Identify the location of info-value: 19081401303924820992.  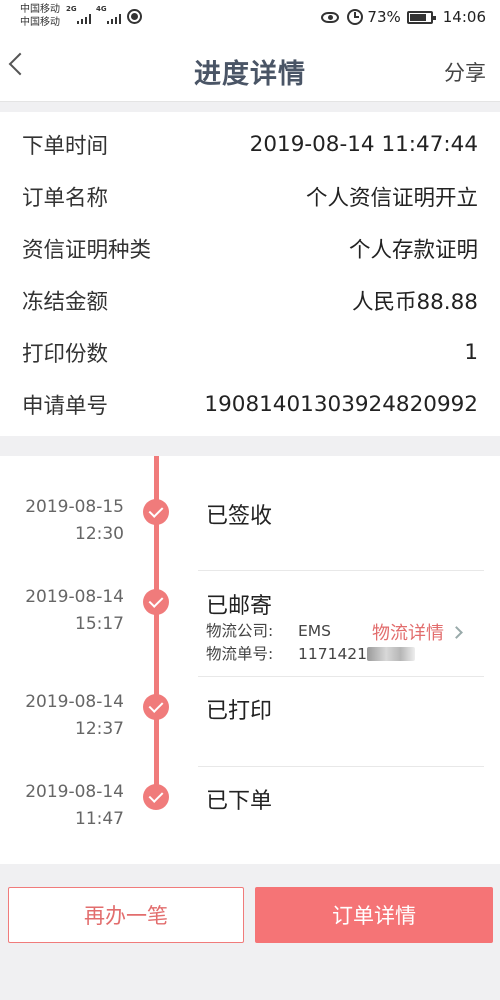
(341, 404).